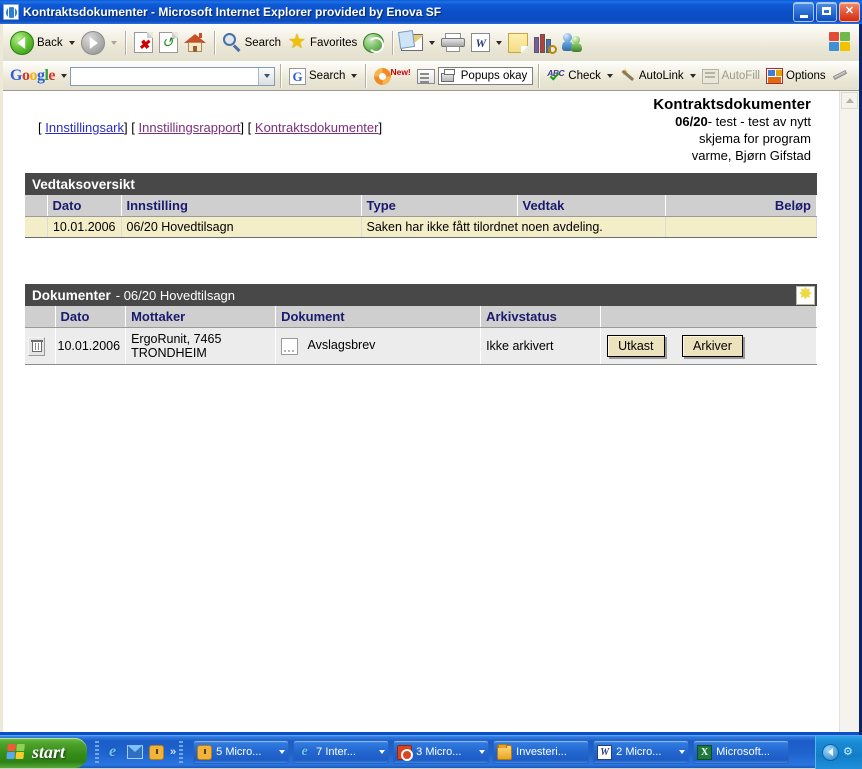 The height and width of the screenshot is (769, 862). I want to click on popup-blocker-button: Popups okay, so click(486, 76).